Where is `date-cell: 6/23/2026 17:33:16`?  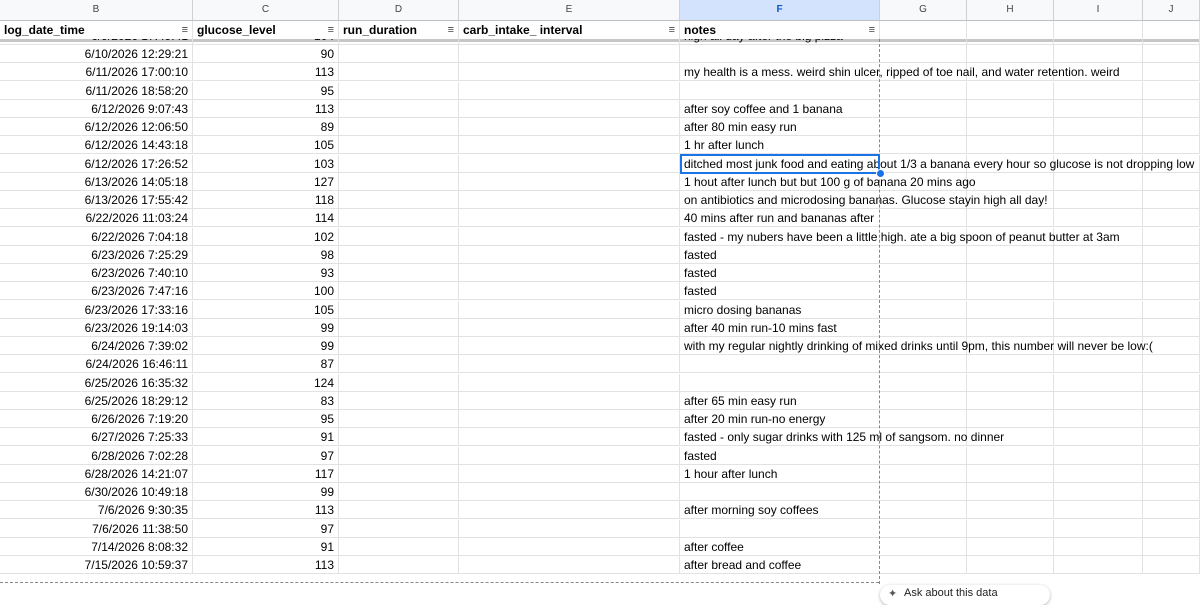 date-cell: 6/23/2026 17:33:16 is located at coordinates (96, 309).